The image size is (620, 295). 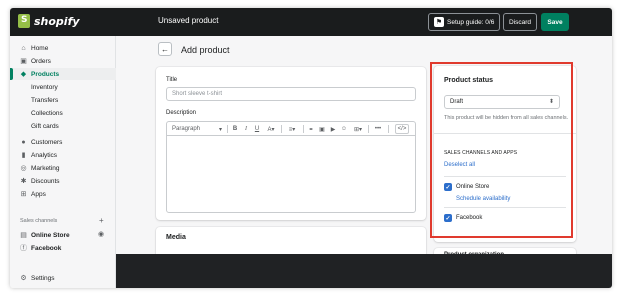 I want to click on sidebar-item-inventory: Inventory, so click(x=63, y=87).